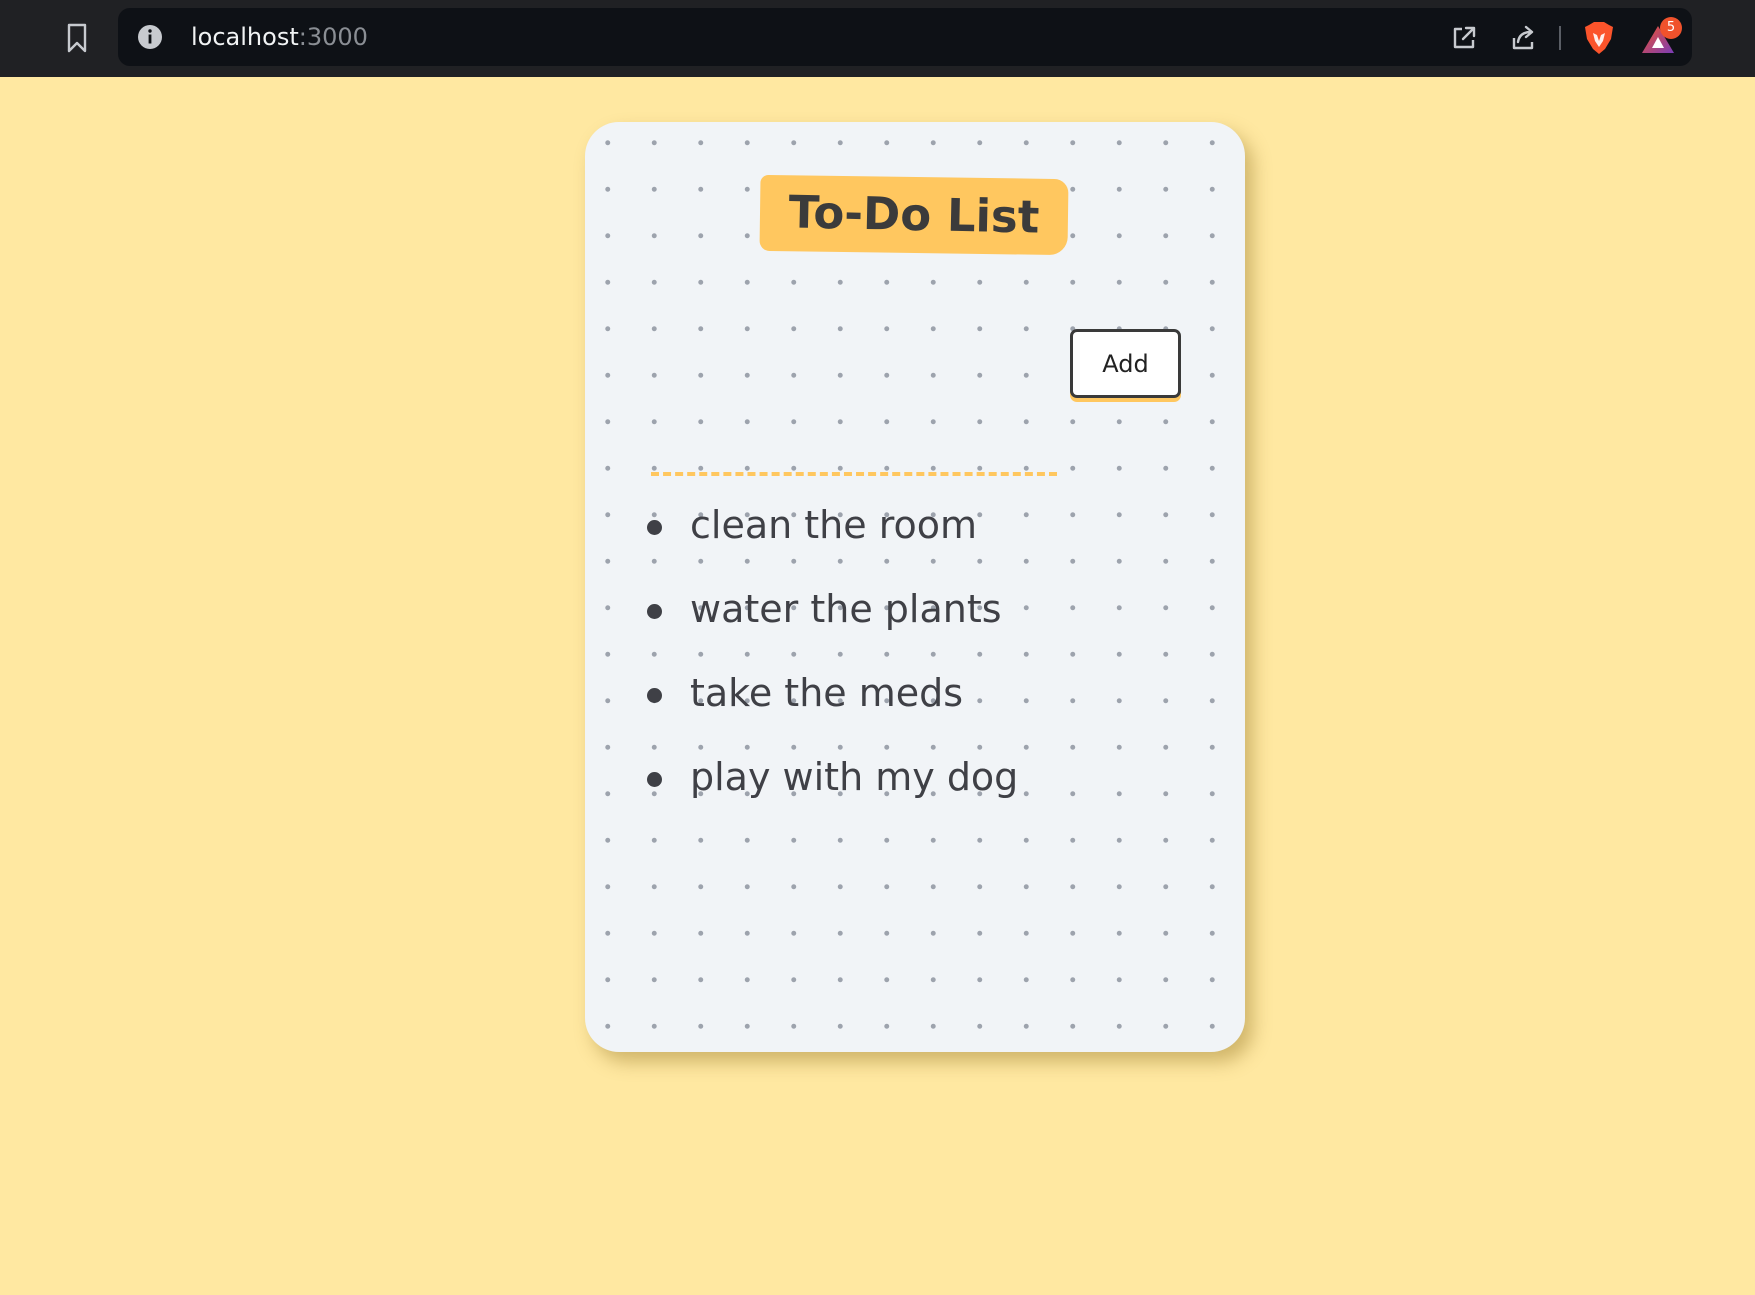 The height and width of the screenshot is (1295, 1755). I want to click on address-bar: localhost:3000 5, so click(905, 37).